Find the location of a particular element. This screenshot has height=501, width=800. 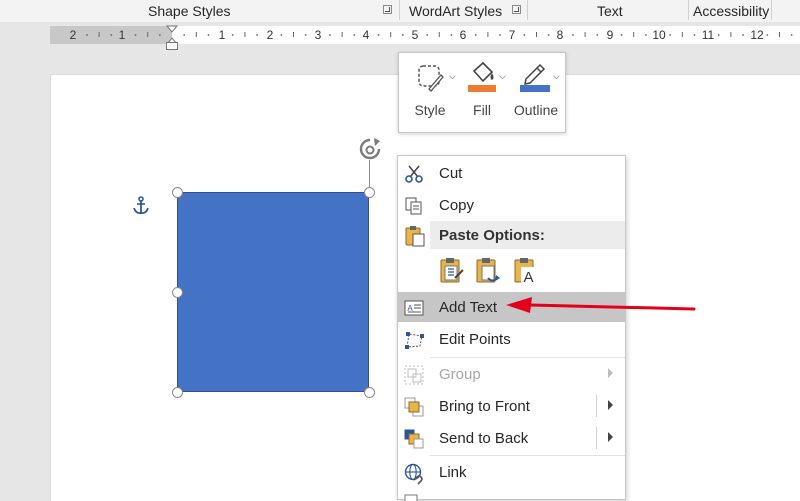

ruler-label: 12 is located at coordinates (757, 35).